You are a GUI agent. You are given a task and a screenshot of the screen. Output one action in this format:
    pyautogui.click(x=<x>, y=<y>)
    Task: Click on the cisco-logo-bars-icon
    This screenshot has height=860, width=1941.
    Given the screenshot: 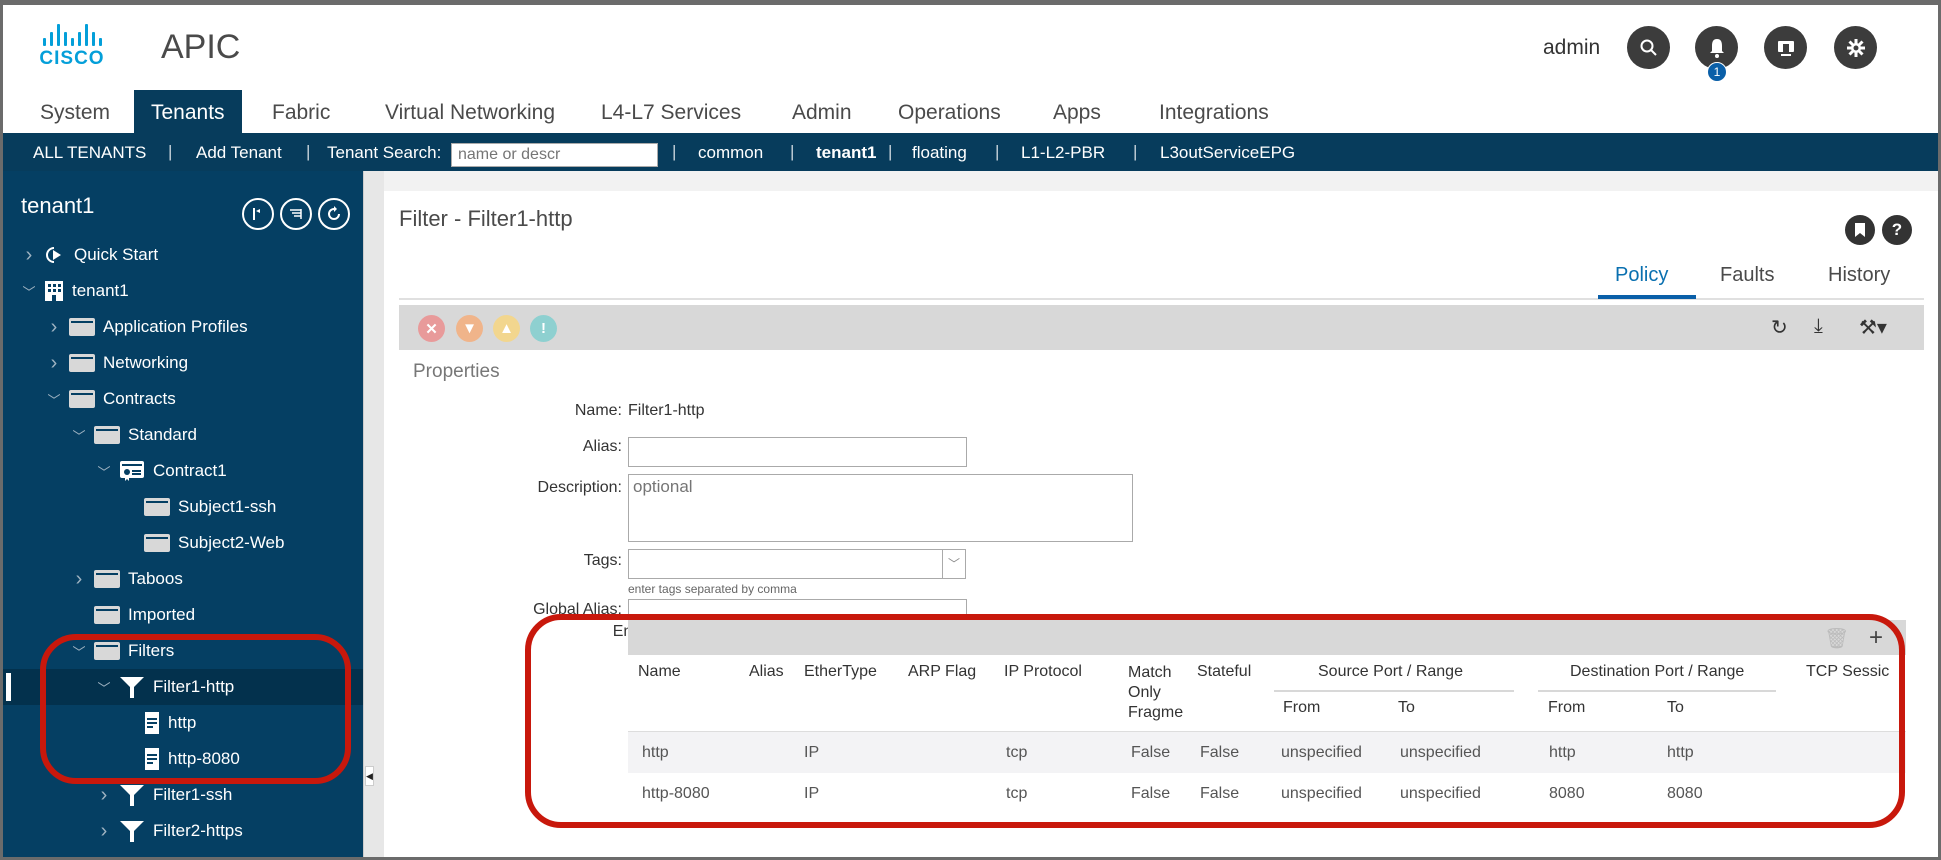 What is the action you would take?
    pyautogui.click(x=72, y=35)
    